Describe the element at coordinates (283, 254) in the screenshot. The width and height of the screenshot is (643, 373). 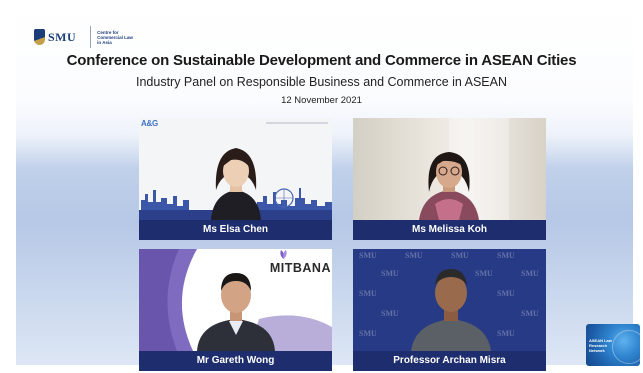
I see `mitbana-leaf-icon` at that location.